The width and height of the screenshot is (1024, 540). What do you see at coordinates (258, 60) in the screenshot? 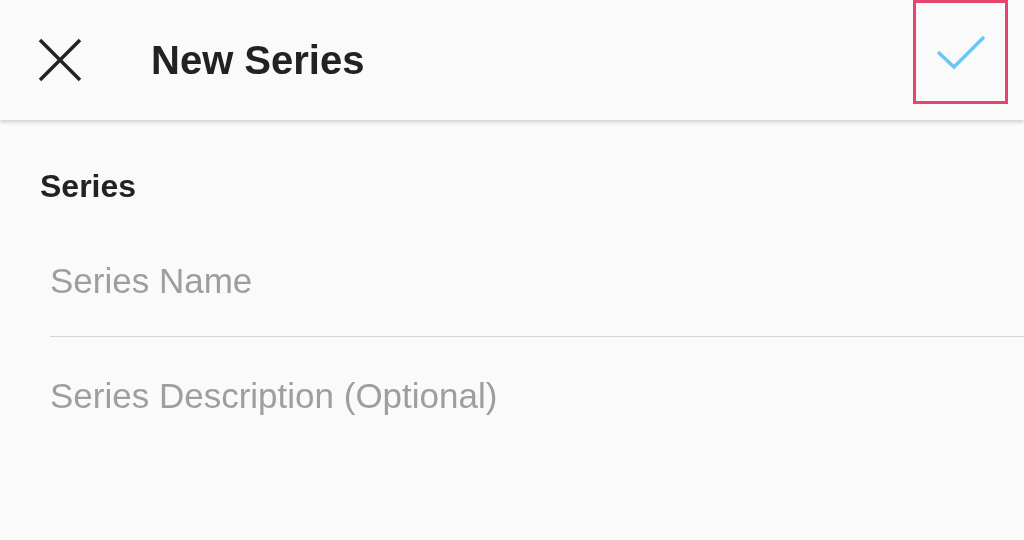
I see `screen-title: New Series` at bounding box center [258, 60].